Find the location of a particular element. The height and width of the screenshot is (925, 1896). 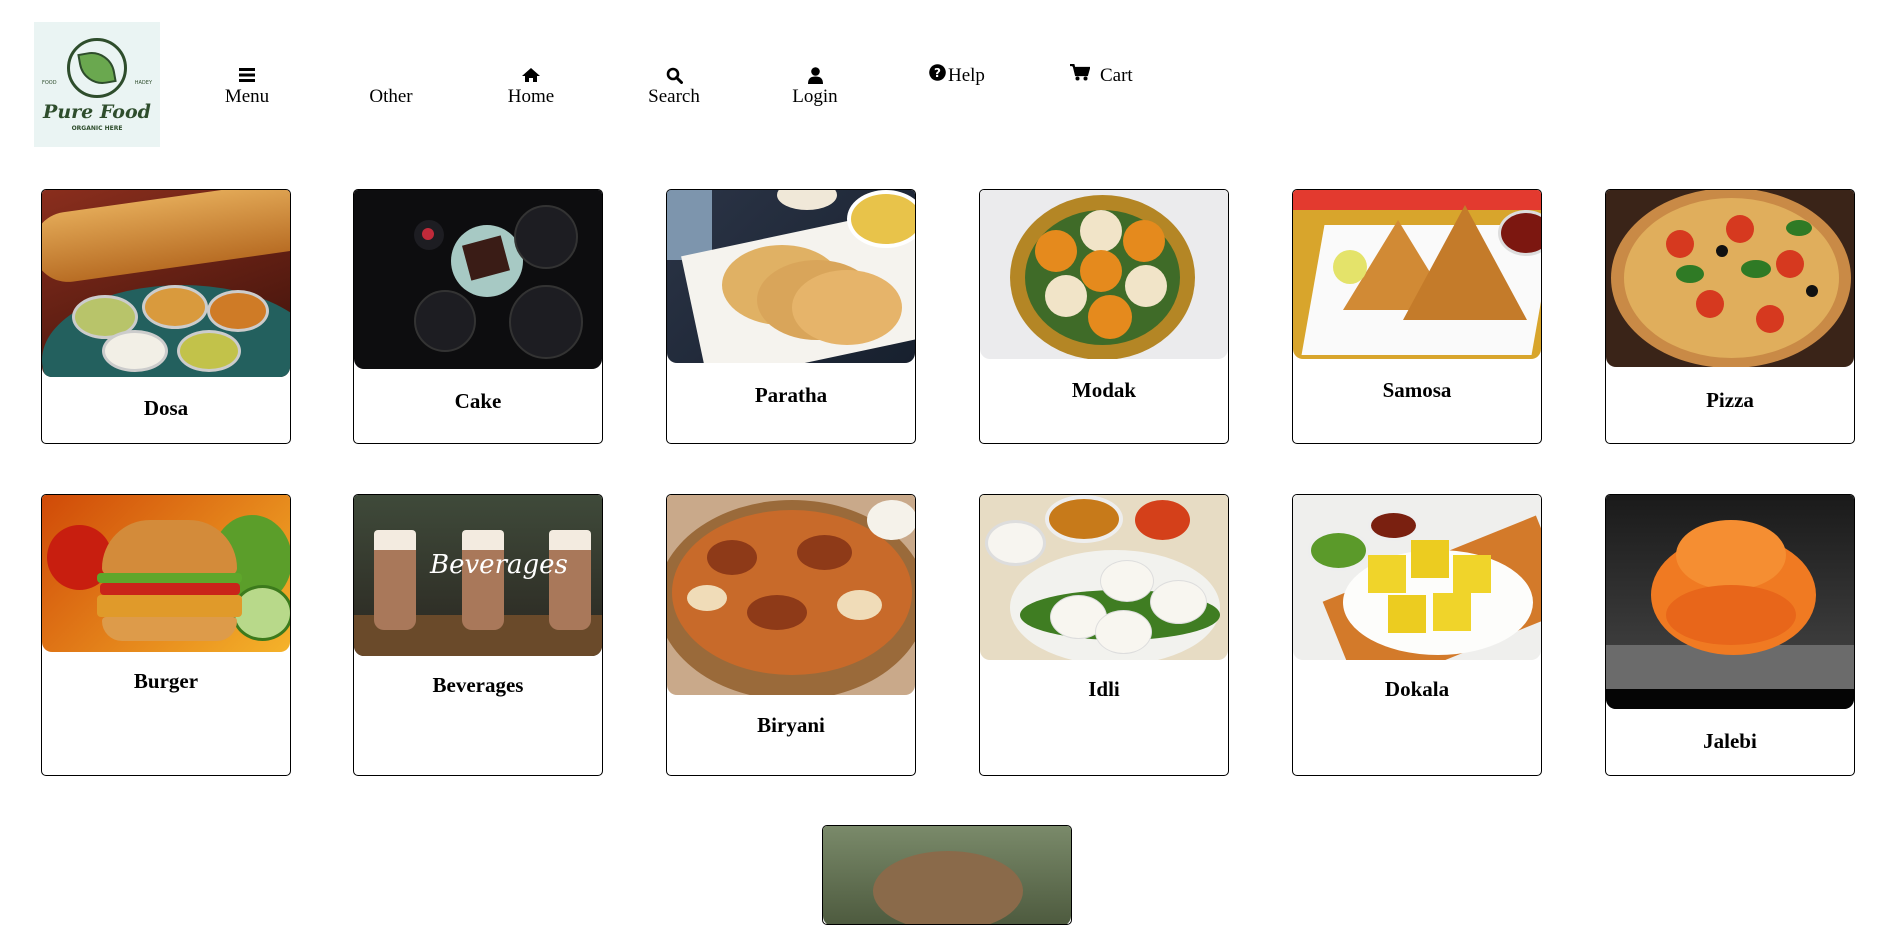

nav-search: Search is located at coordinates (674, 86).